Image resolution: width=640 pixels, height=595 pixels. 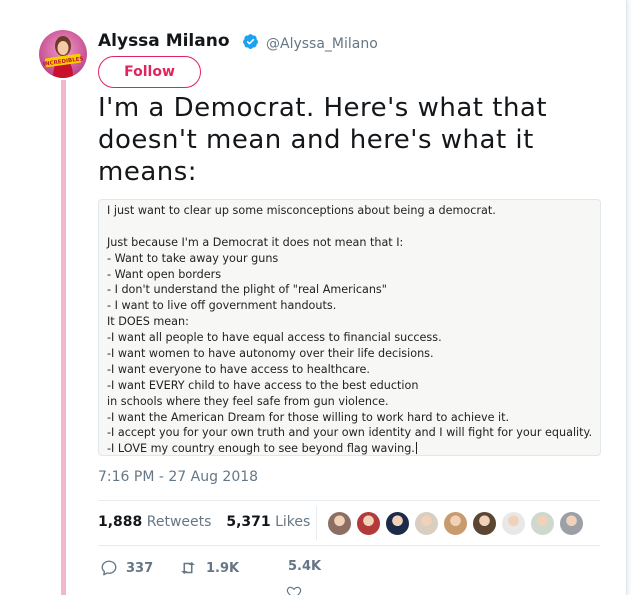 What do you see at coordinates (188, 568) in the screenshot?
I see `retweet-icon` at bounding box center [188, 568].